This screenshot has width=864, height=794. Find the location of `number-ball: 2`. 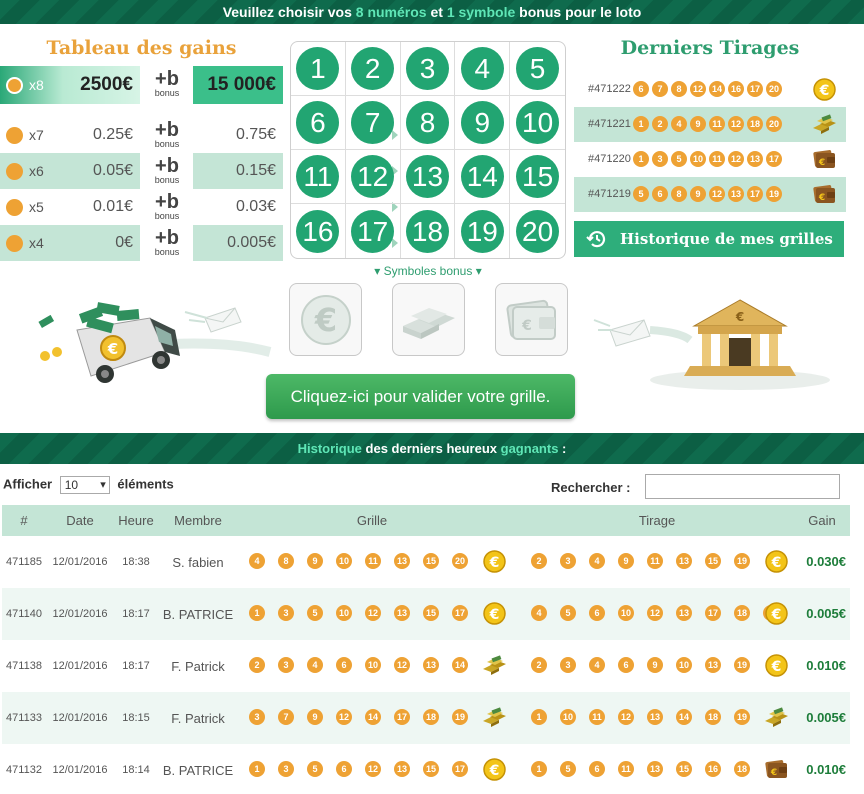

number-ball: 2 is located at coordinates (373, 68).